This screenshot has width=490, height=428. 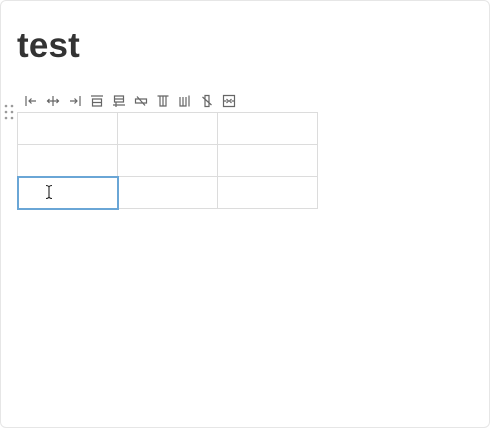 I want to click on insert-column-left-button, so click(x=31, y=101).